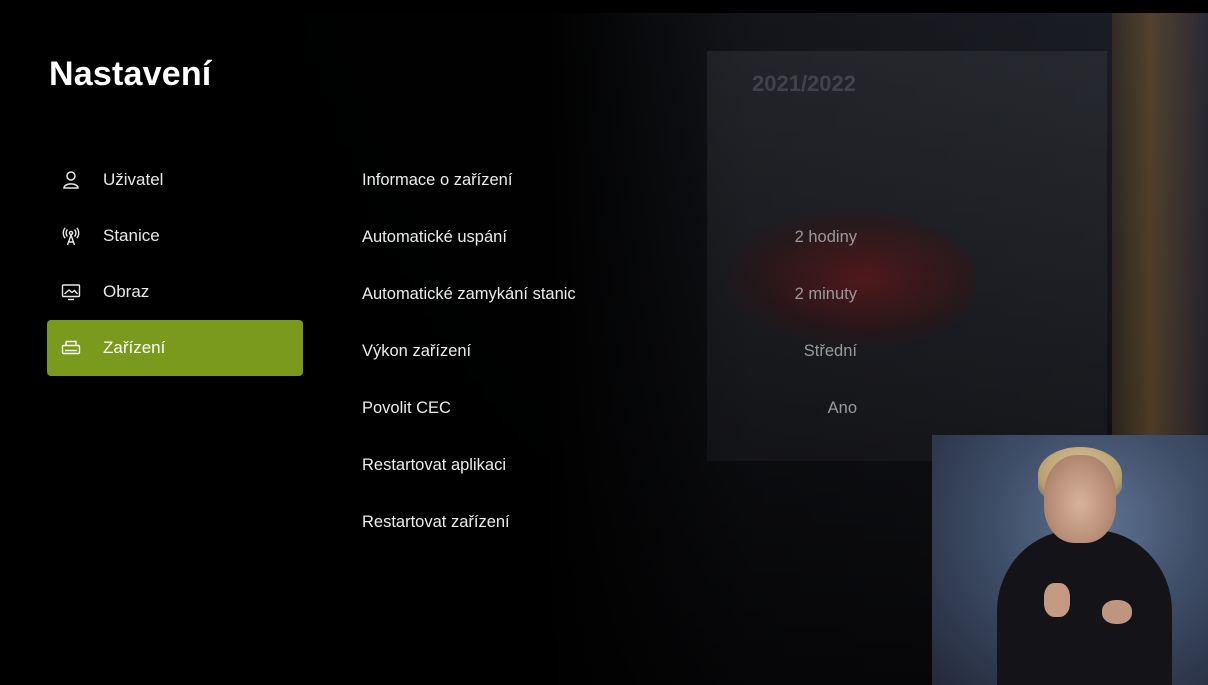  What do you see at coordinates (612, 408) in the screenshot?
I see `setting-enable-cec: Povolit CEC Ano` at bounding box center [612, 408].